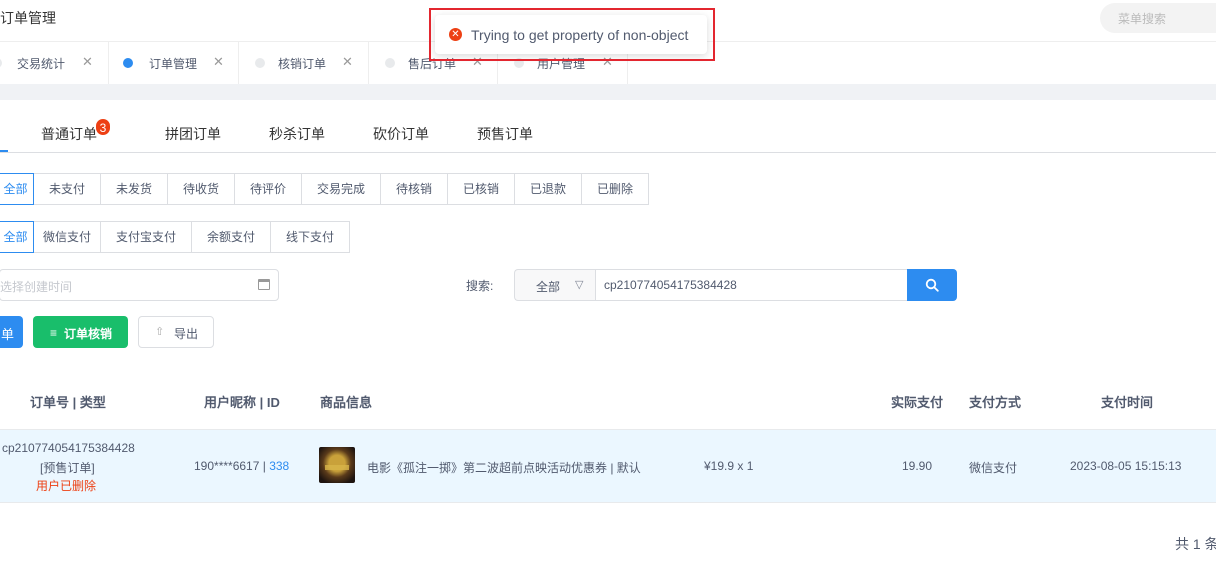 Image resolution: width=1216 pixels, height=564 pixels. What do you see at coordinates (68, 448) in the screenshot?
I see `order-number: cp210774054175384428` at bounding box center [68, 448].